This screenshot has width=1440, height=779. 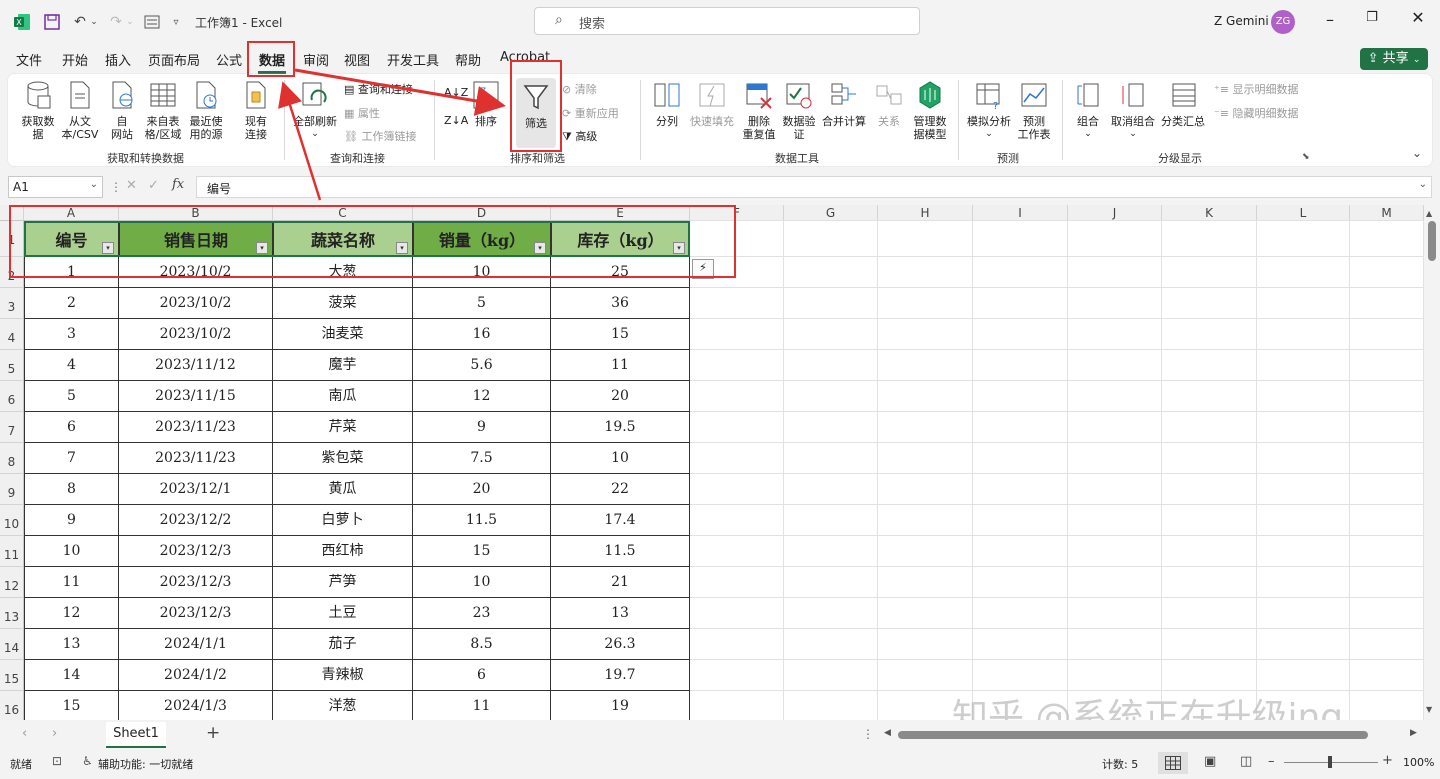 What do you see at coordinates (400, 92) in the screenshot?
I see `arrow-to-filter` at bounding box center [400, 92].